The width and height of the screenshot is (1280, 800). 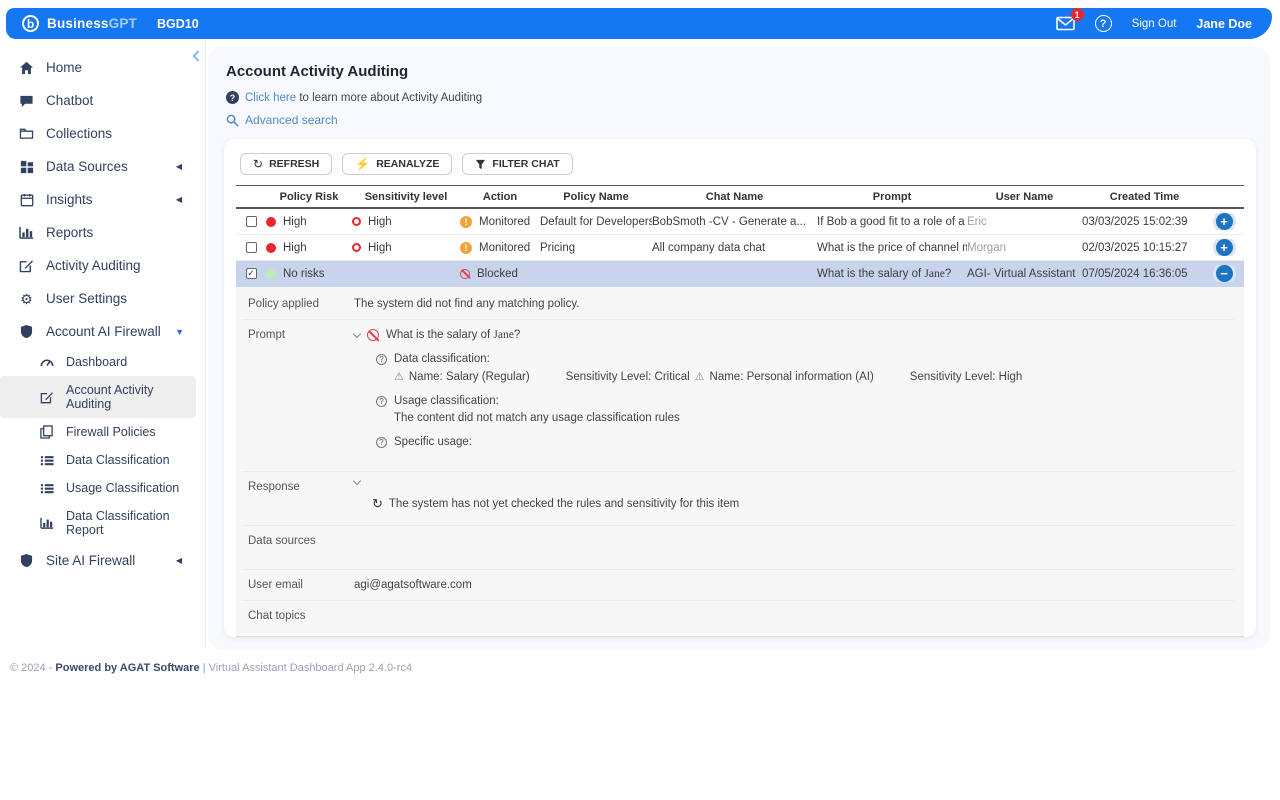 I want to click on sidebar-item-label: Account AI Firewall, so click(x=103, y=331).